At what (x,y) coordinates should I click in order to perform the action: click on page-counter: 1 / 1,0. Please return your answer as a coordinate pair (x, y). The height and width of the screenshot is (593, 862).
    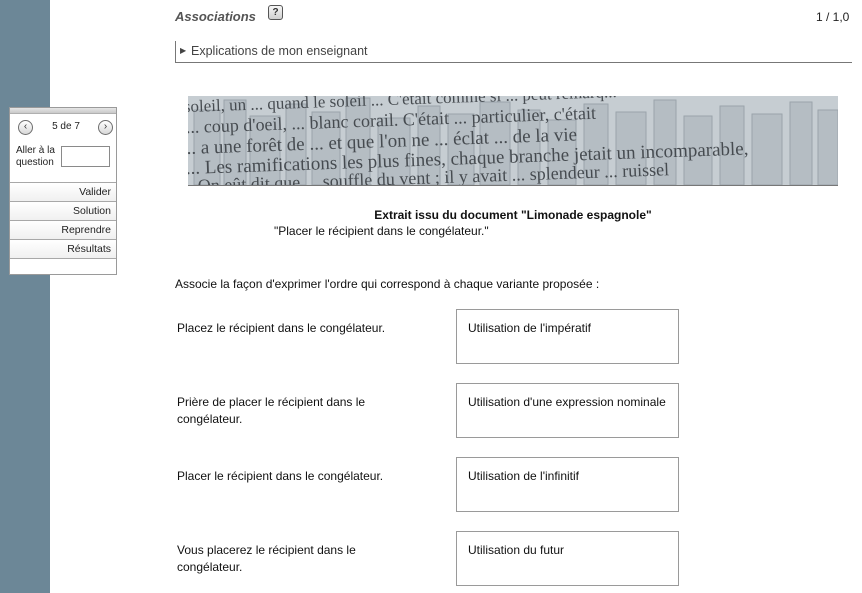
    Looking at the image, I should click on (833, 17).